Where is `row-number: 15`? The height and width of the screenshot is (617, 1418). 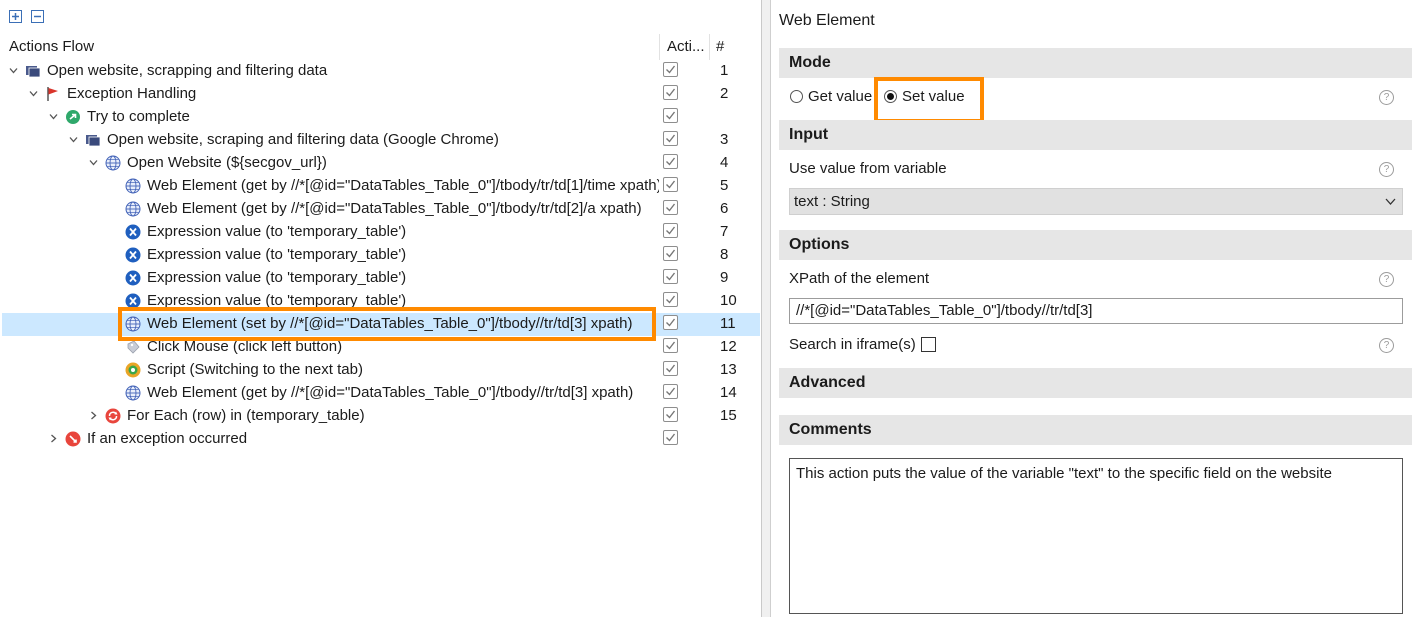 row-number: 15 is located at coordinates (728, 415).